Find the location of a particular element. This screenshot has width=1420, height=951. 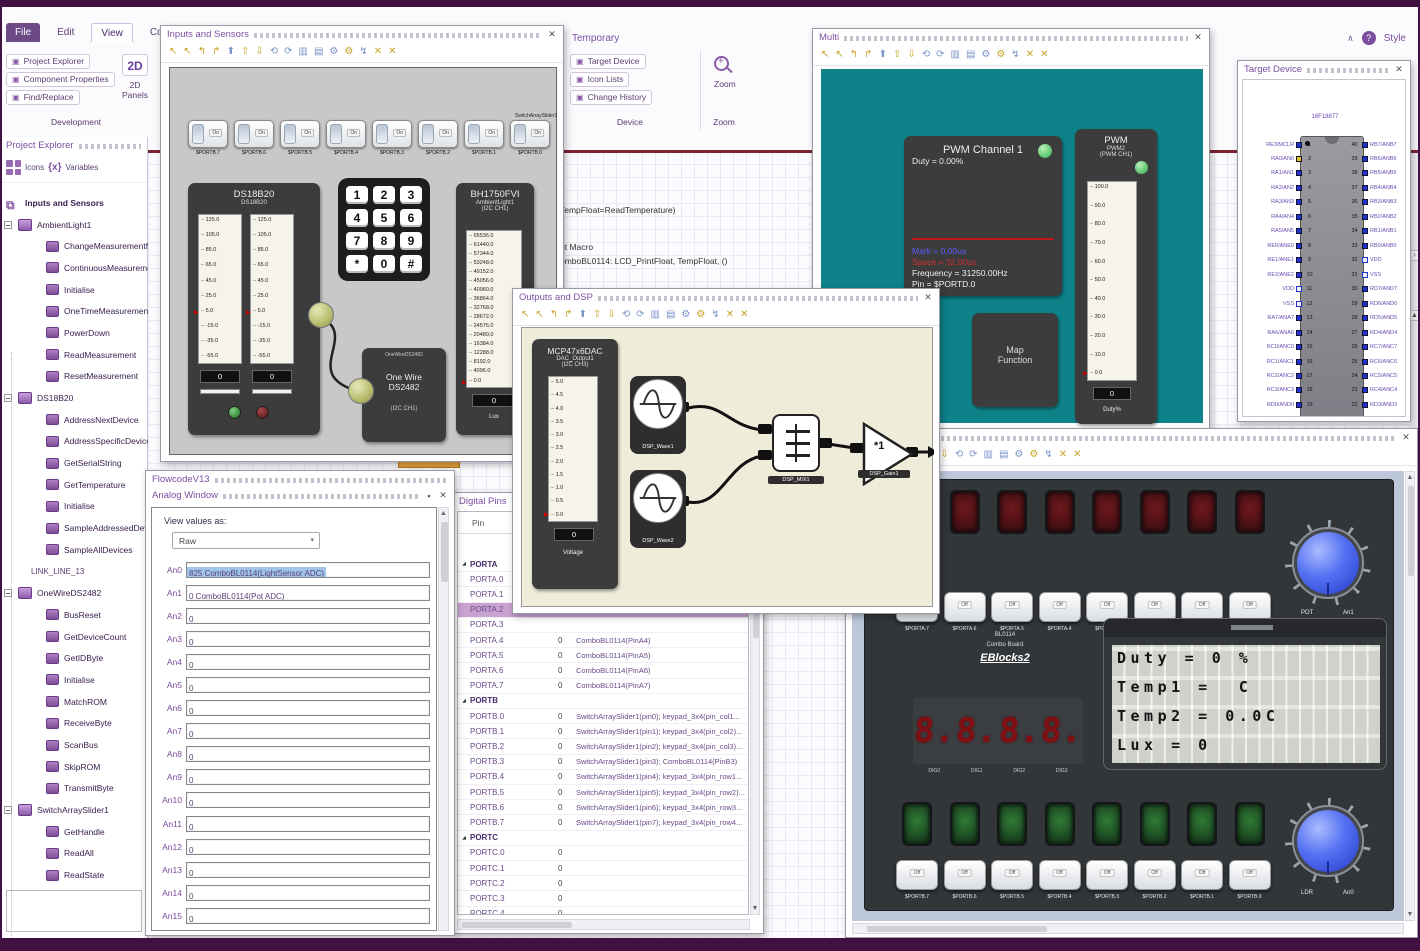

pin-row: RE1/ANE1 9 32 VDD is located at coordinates (1328, 260).